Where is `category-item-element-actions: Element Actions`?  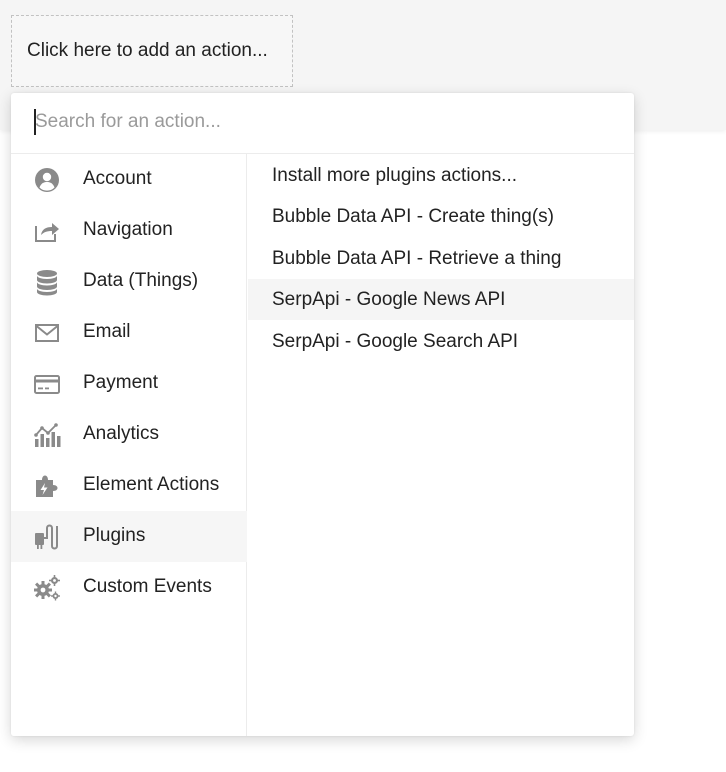 category-item-element-actions: Element Actions is located at coordinates (129, 485).